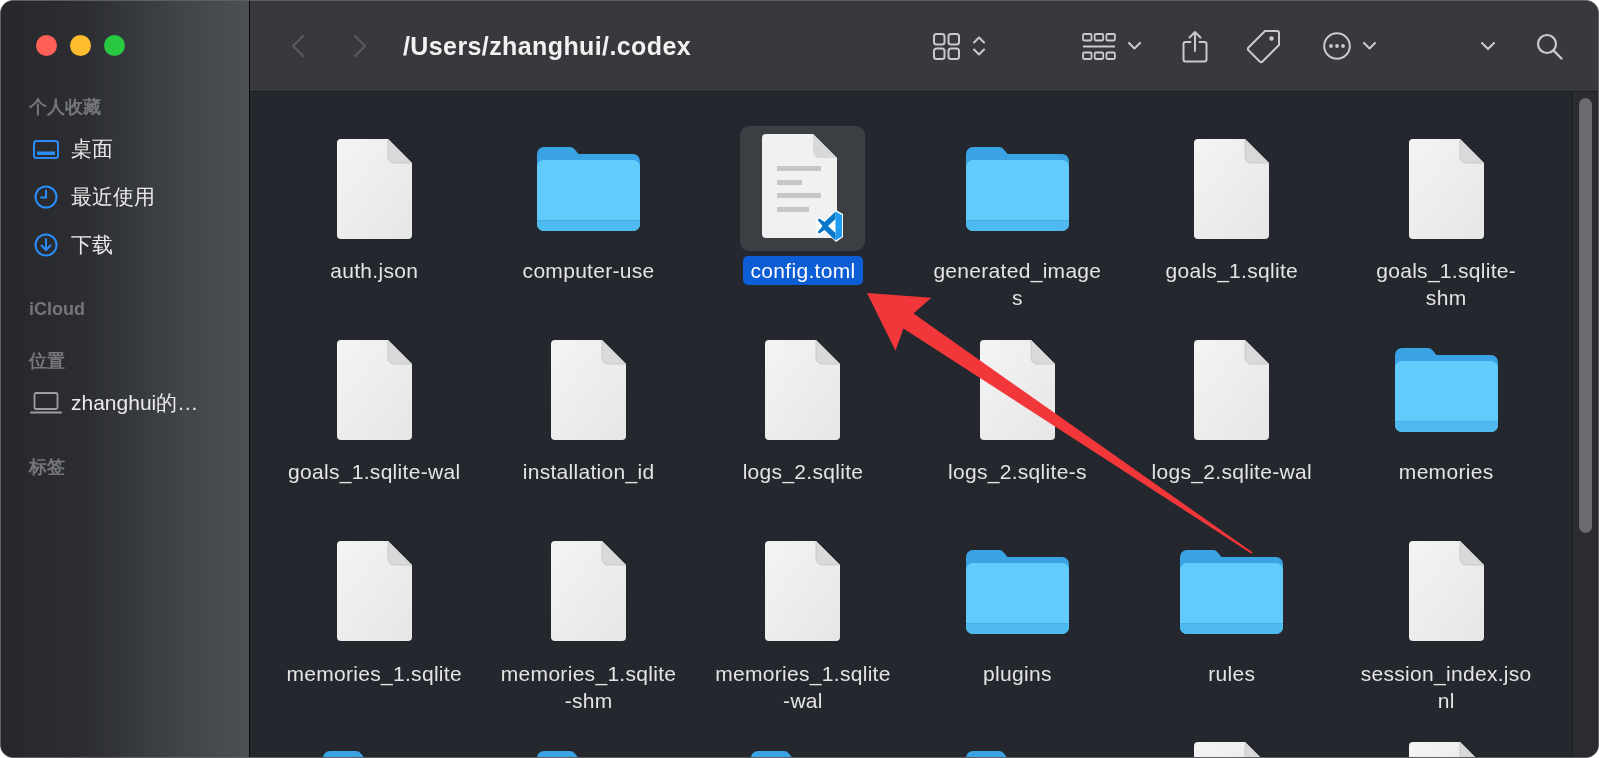  I want to click on text-document-icon, so click(799, 186).